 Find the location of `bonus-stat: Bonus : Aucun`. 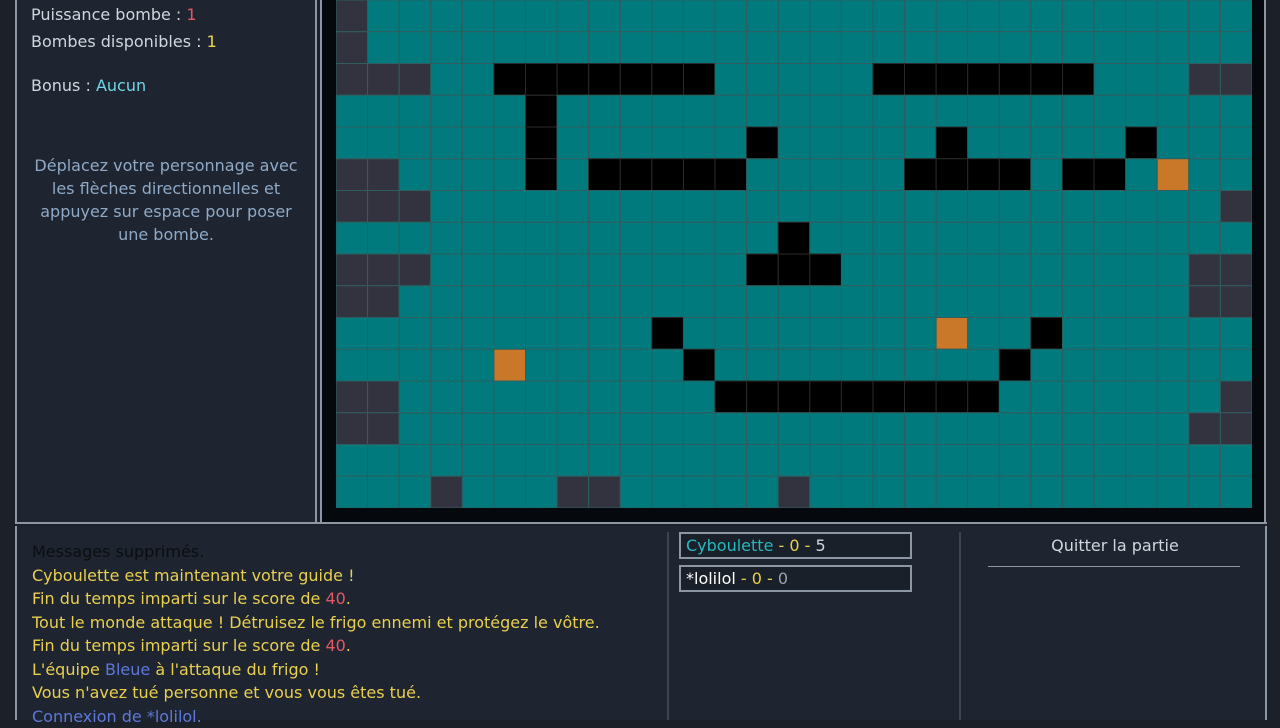

bonus-stat: Bonus : Aucun is located at coordinates (88, 85).